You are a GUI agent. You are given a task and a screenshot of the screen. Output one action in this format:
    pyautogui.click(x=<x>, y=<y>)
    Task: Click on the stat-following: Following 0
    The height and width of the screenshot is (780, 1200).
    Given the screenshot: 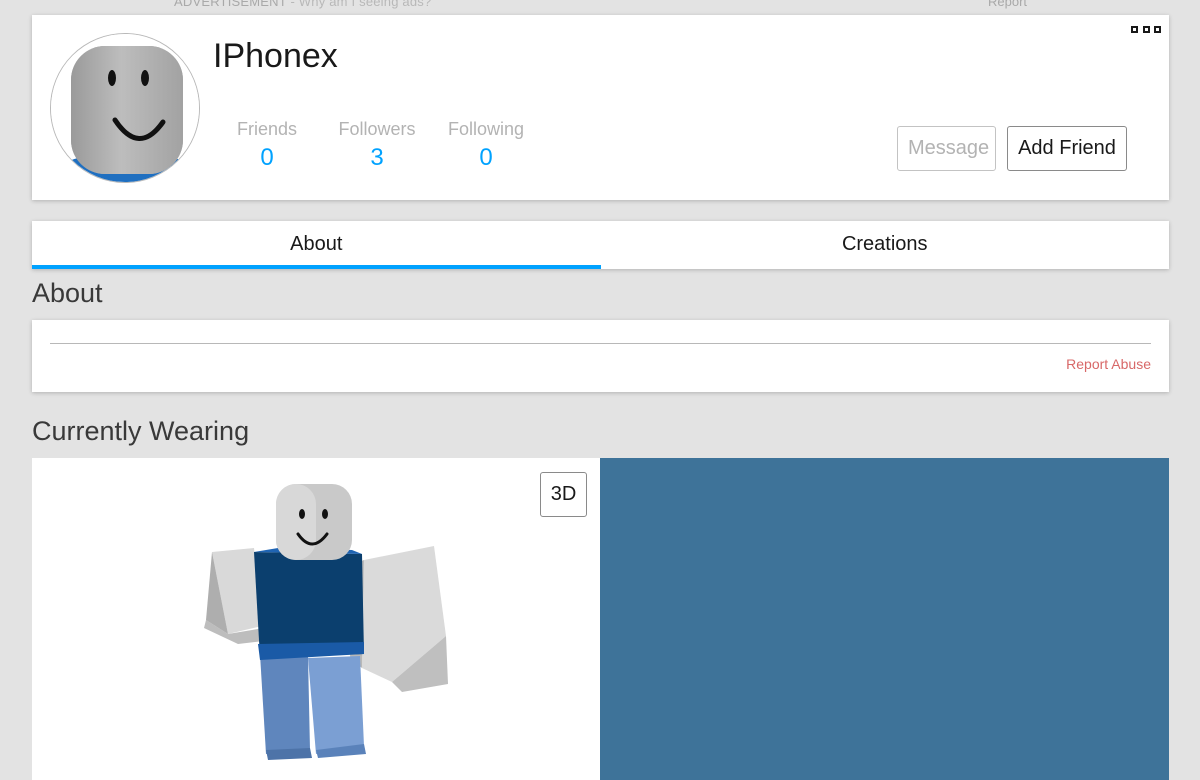 What is the action you would take?
    pyautogui.click(x=486, y=145)
    